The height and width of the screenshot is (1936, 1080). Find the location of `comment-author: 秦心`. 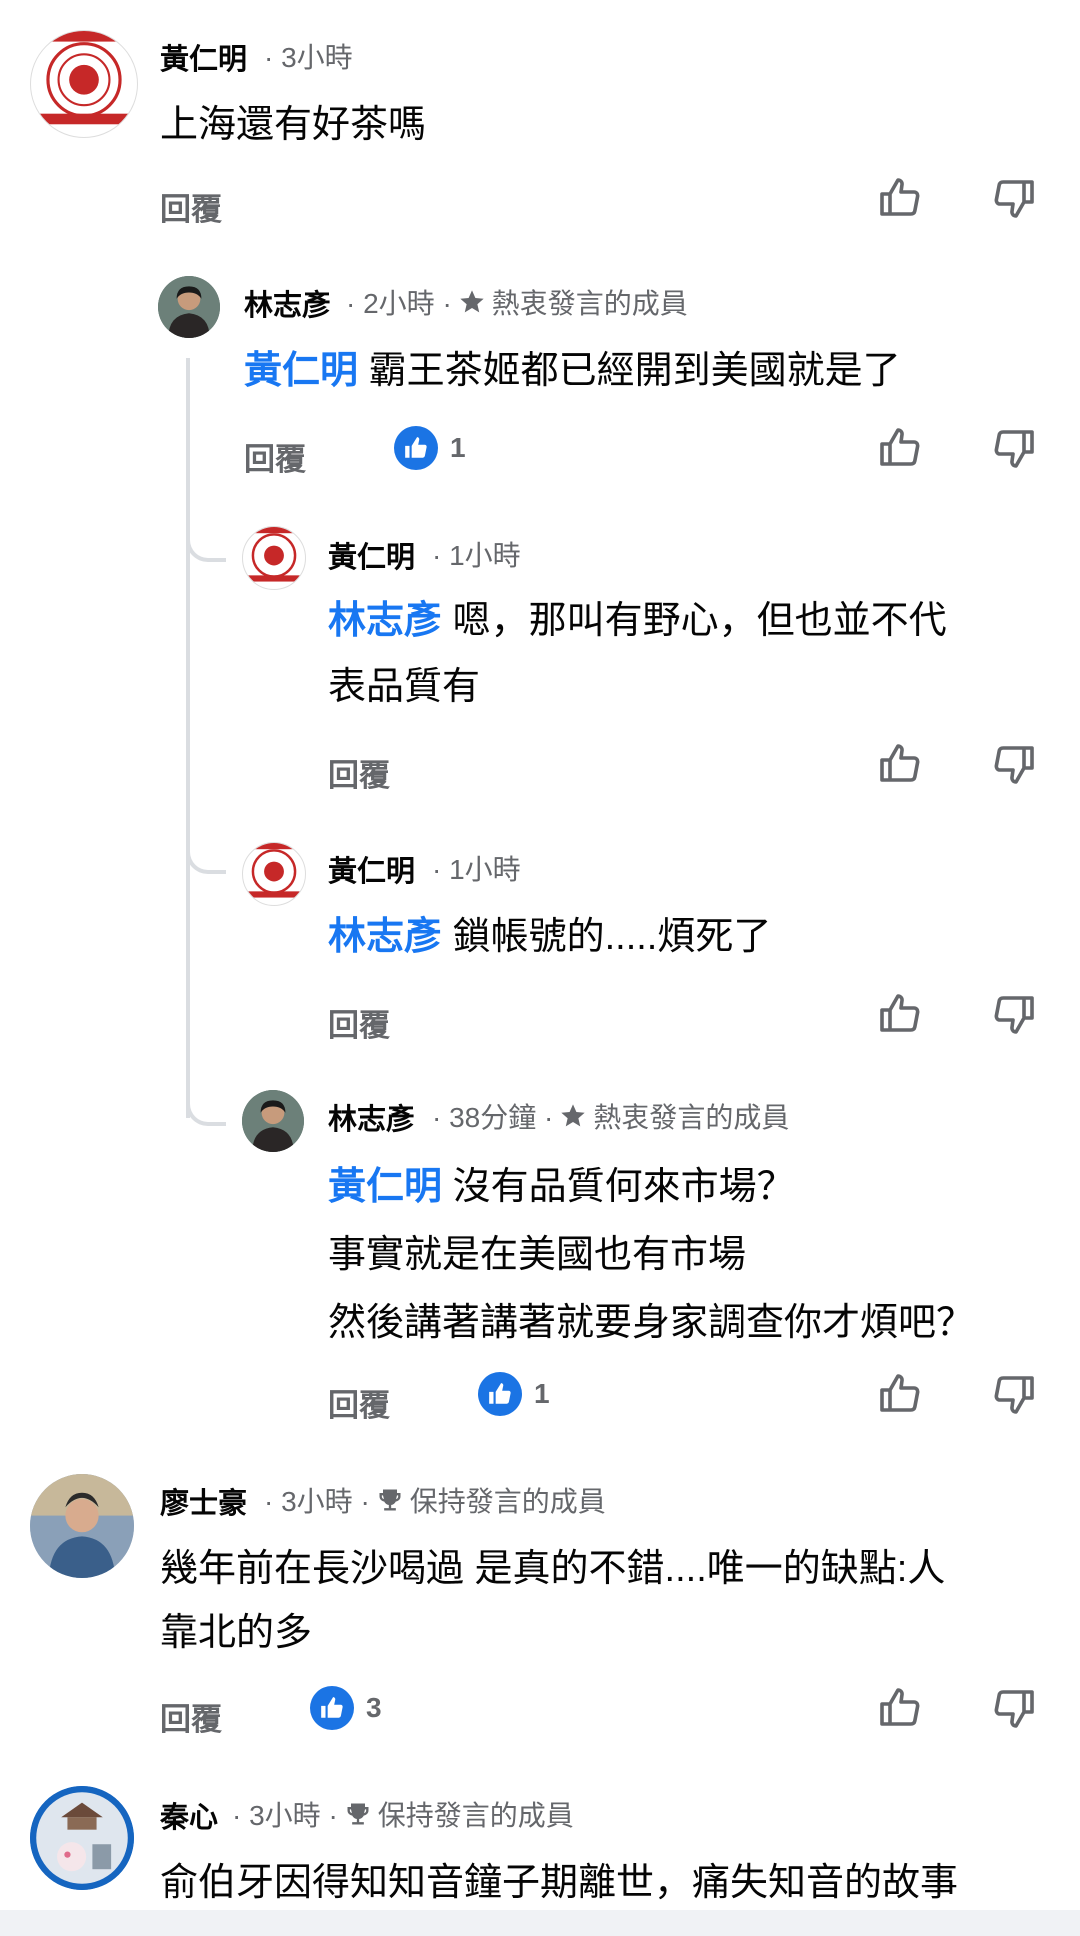

comment-author: 秦心 is located at coordinates (189, 1815).